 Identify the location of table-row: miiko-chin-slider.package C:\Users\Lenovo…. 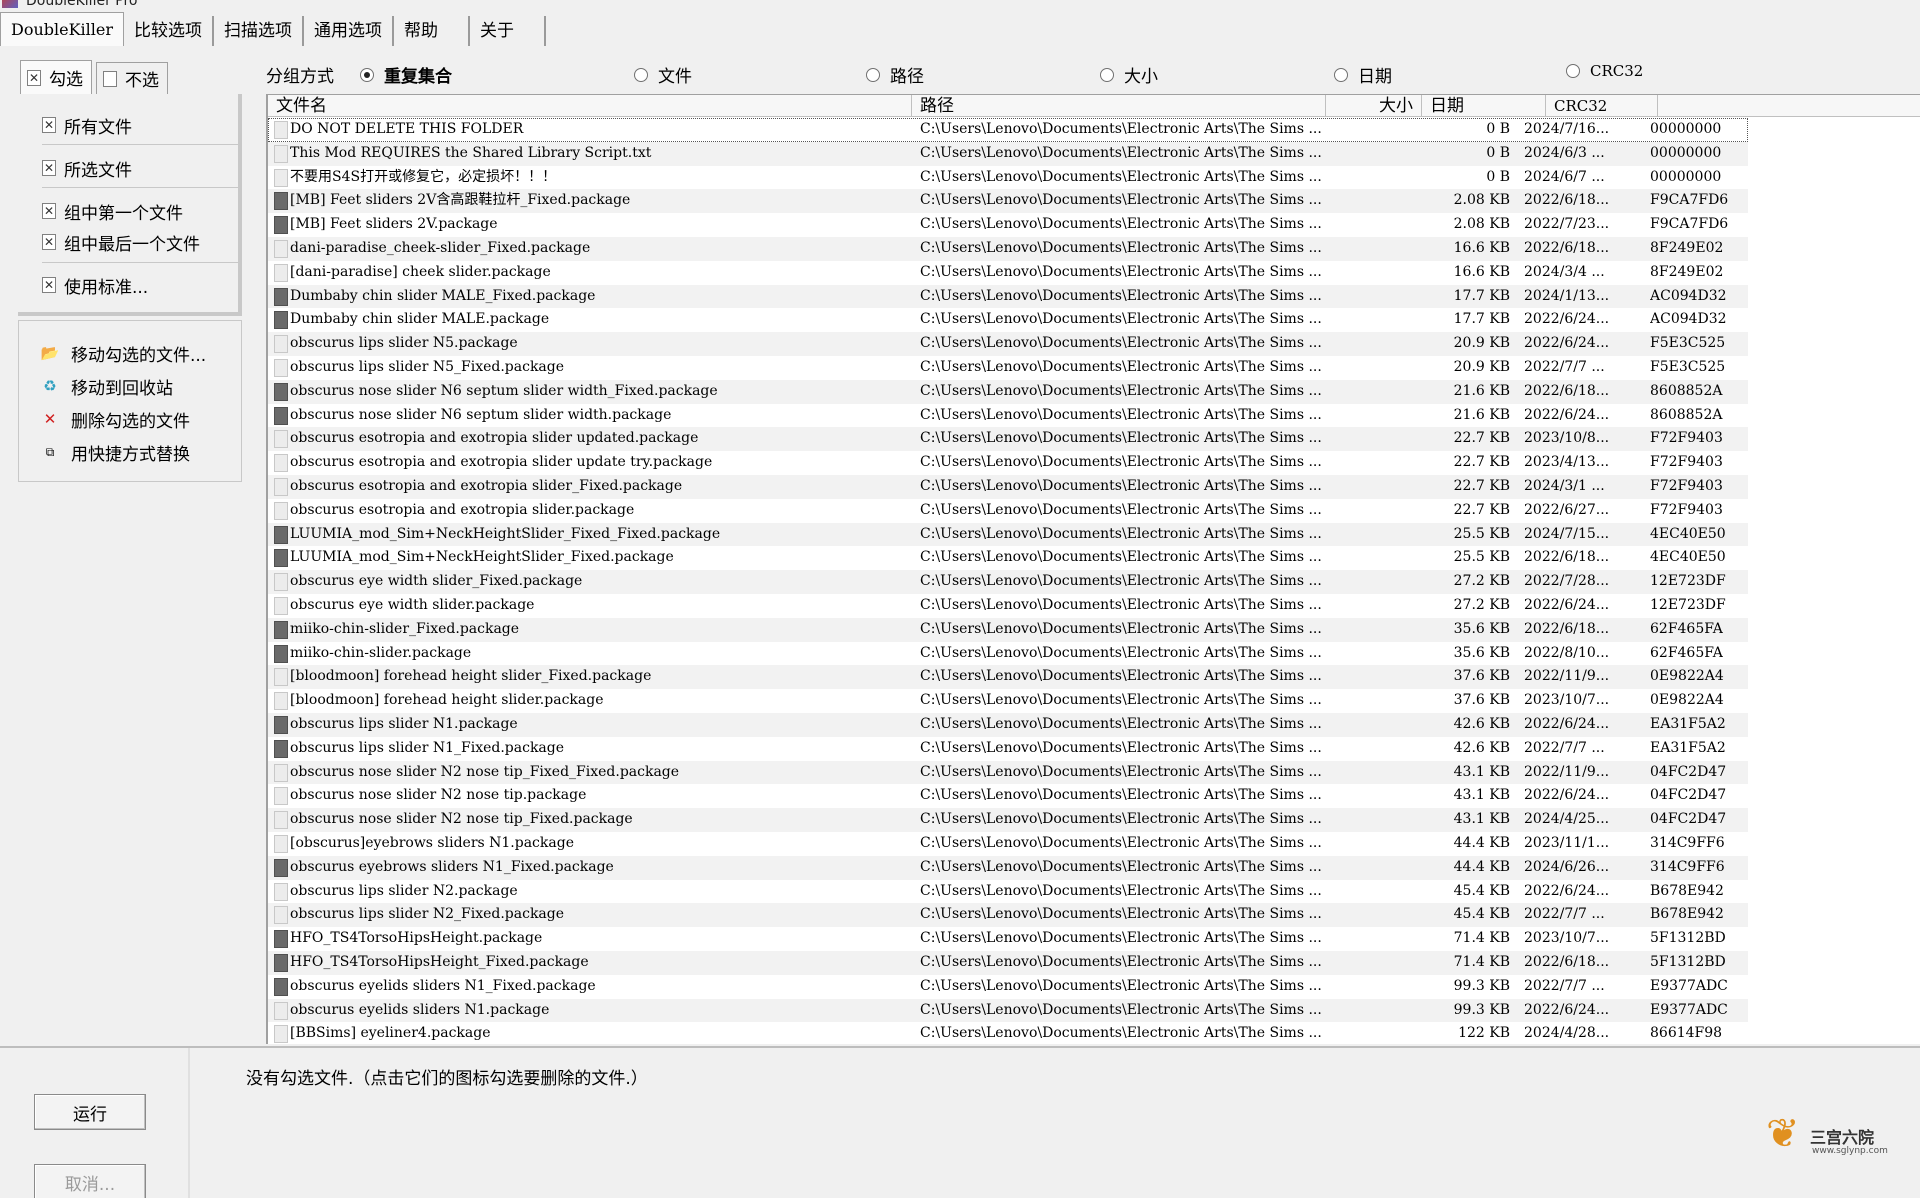
(1008, 654).